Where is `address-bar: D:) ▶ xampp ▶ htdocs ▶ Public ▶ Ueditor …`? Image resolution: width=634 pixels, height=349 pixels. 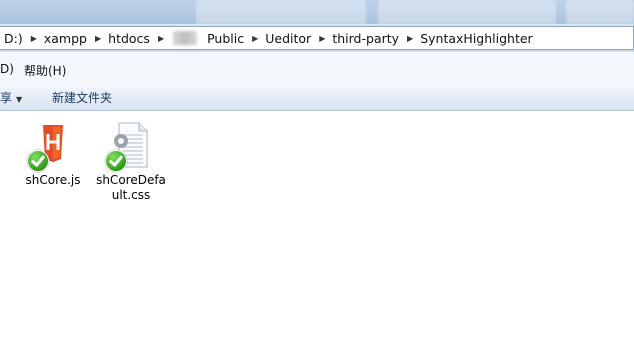
address-bar: D:) ▶ xampp ▶ htdocs ▶ Public ▶ Ueditor … is located at coordinates (317, 38).